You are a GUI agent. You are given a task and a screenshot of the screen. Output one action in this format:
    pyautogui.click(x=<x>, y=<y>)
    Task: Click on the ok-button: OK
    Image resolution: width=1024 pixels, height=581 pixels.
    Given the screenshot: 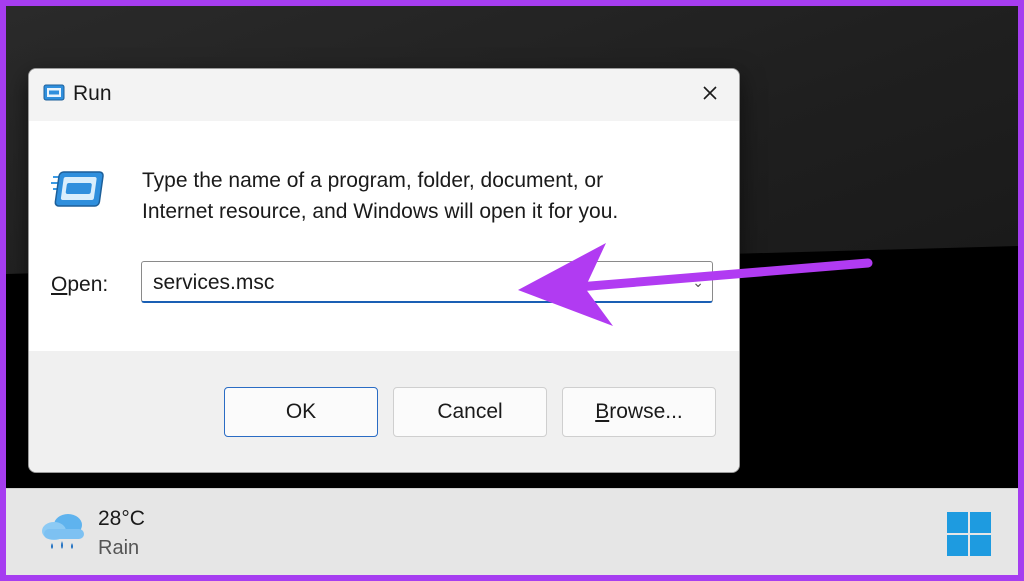 What is the action you would take?
    pyautogui.click(x=301, y=412)
    